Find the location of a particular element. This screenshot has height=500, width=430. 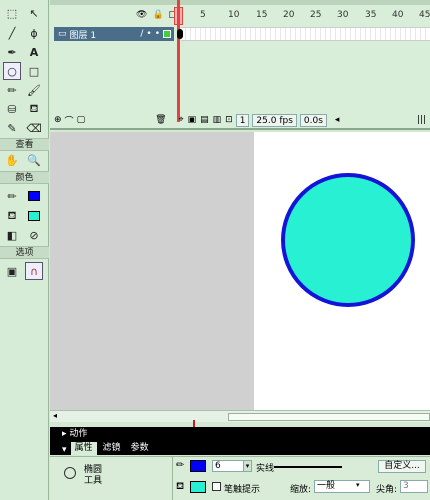

frame-rate-field: 25.0 fps is located at coordinates (274, 120).